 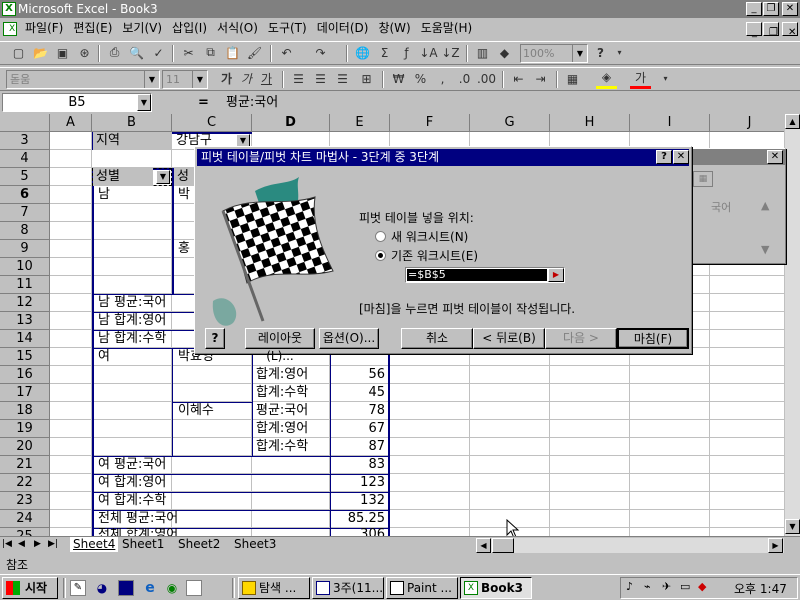 I want to click on hyperlink-icon: 🌐, so click(x=362, y=52).